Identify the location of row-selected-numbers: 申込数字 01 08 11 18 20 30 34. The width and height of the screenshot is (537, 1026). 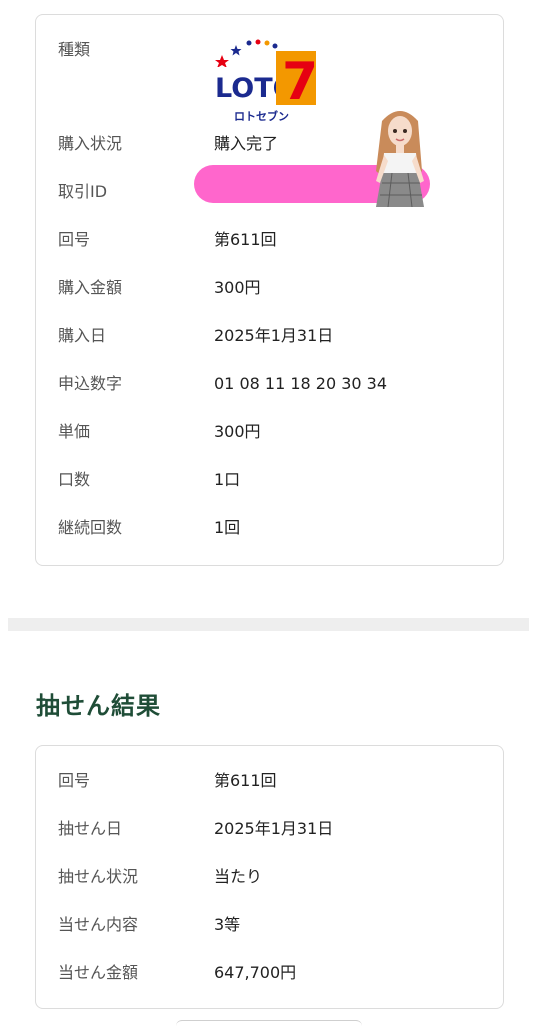
(269, 384).